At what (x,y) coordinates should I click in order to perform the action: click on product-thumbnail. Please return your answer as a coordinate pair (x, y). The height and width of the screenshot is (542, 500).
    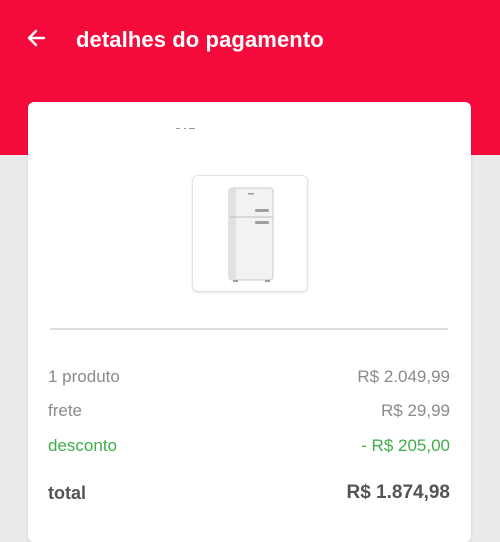
    Looking at the image, I should click on (250, 233).